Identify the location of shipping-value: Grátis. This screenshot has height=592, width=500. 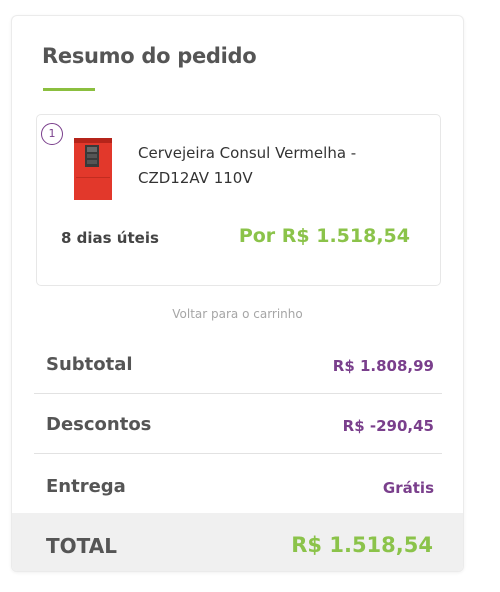
(408, 488).